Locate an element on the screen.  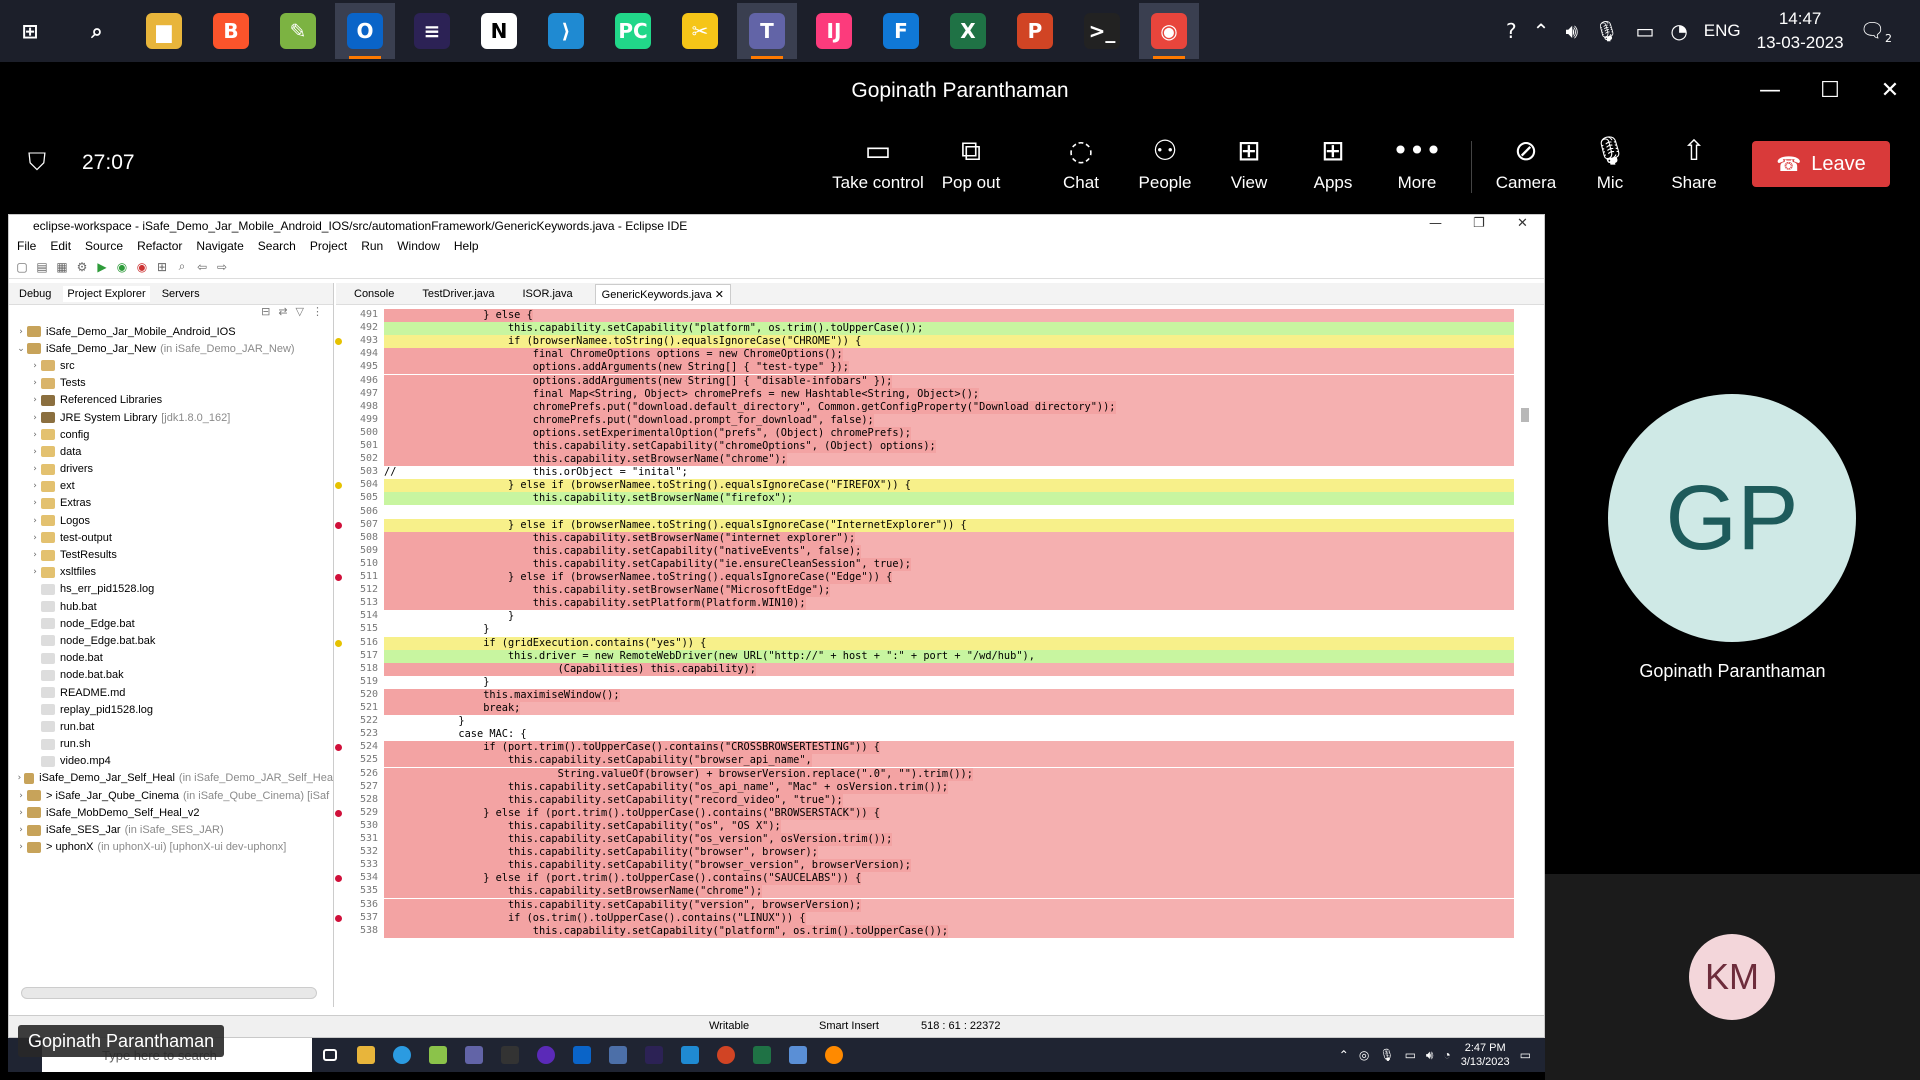
editor-tab: ISOR.java is located at coordinates (548, 294).